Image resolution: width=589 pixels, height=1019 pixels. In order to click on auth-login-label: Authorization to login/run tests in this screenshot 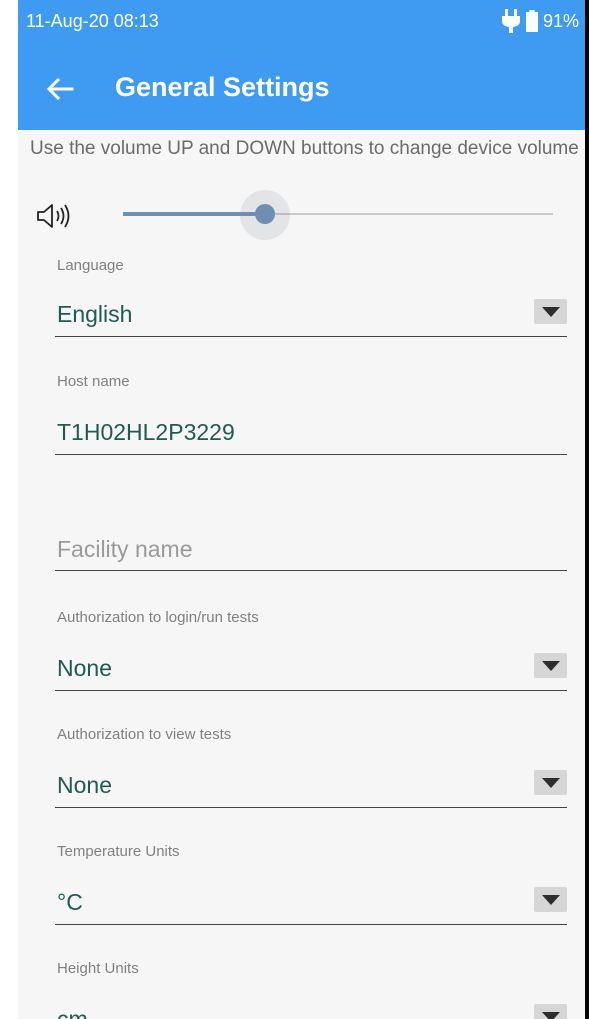, I will do `click(158, 617)`.